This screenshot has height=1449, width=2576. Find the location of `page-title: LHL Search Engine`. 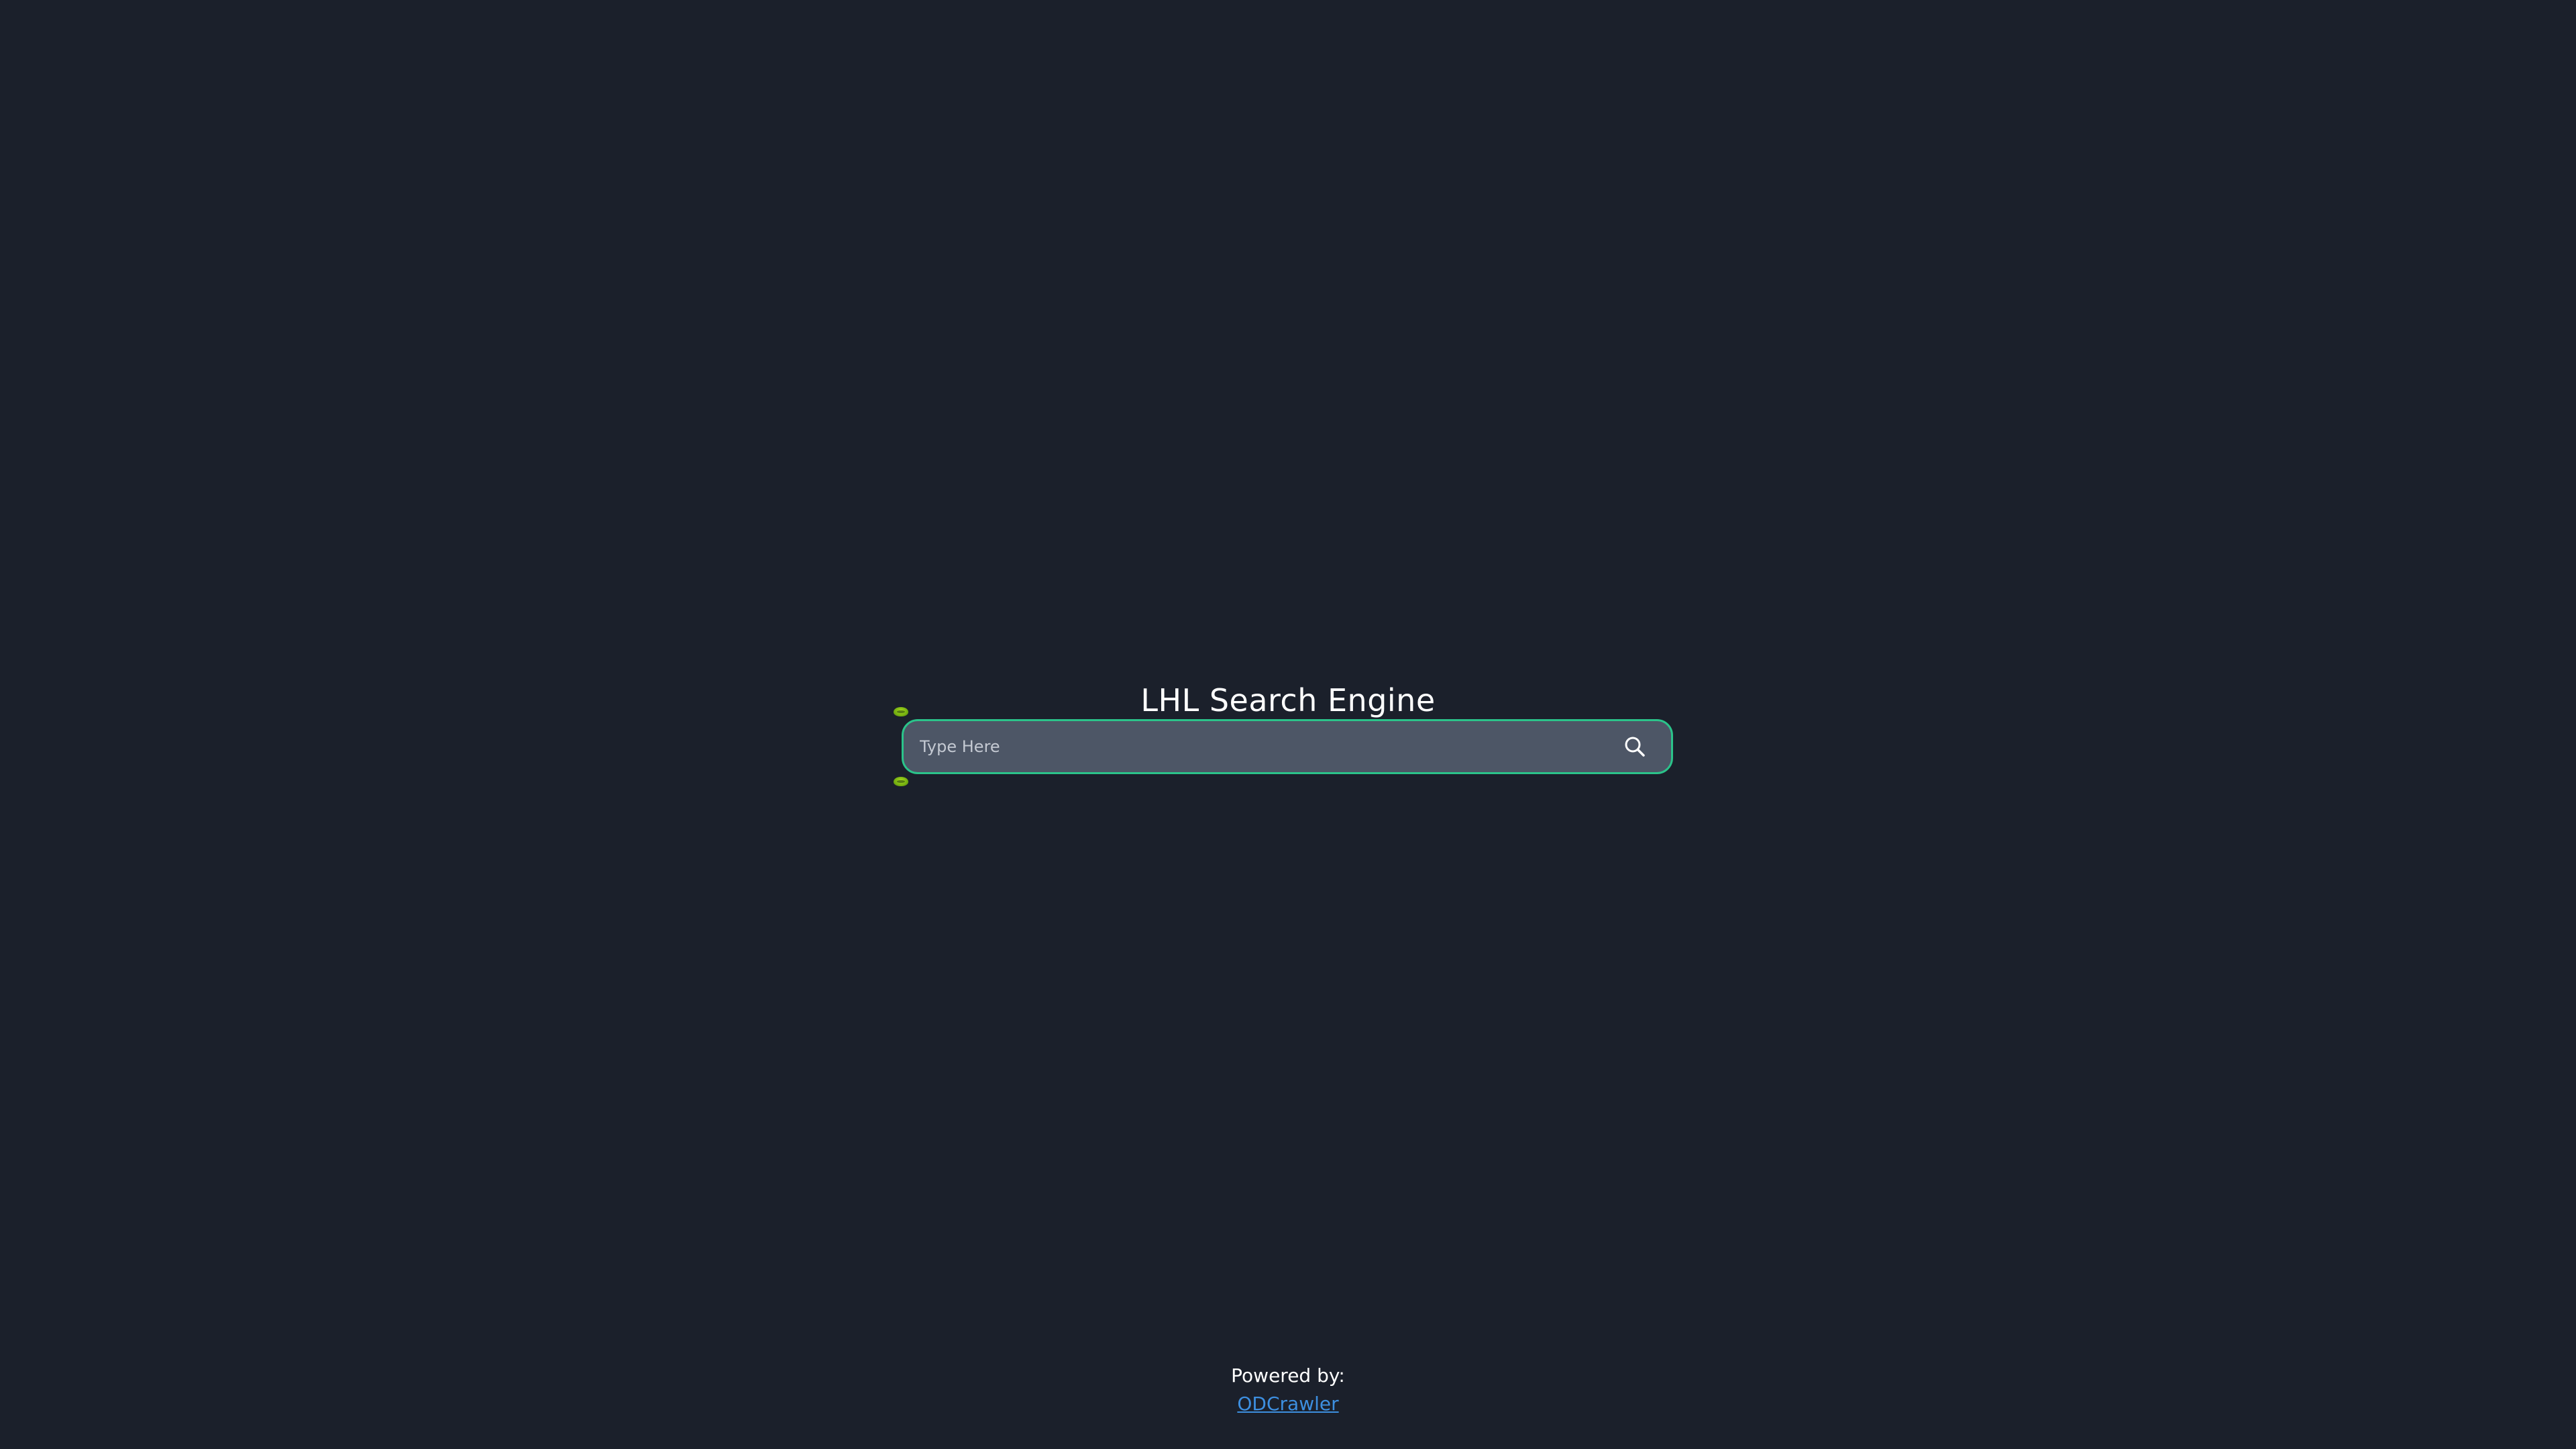

page-title: LHL Search Engine is located at coordinates (1288, 700).